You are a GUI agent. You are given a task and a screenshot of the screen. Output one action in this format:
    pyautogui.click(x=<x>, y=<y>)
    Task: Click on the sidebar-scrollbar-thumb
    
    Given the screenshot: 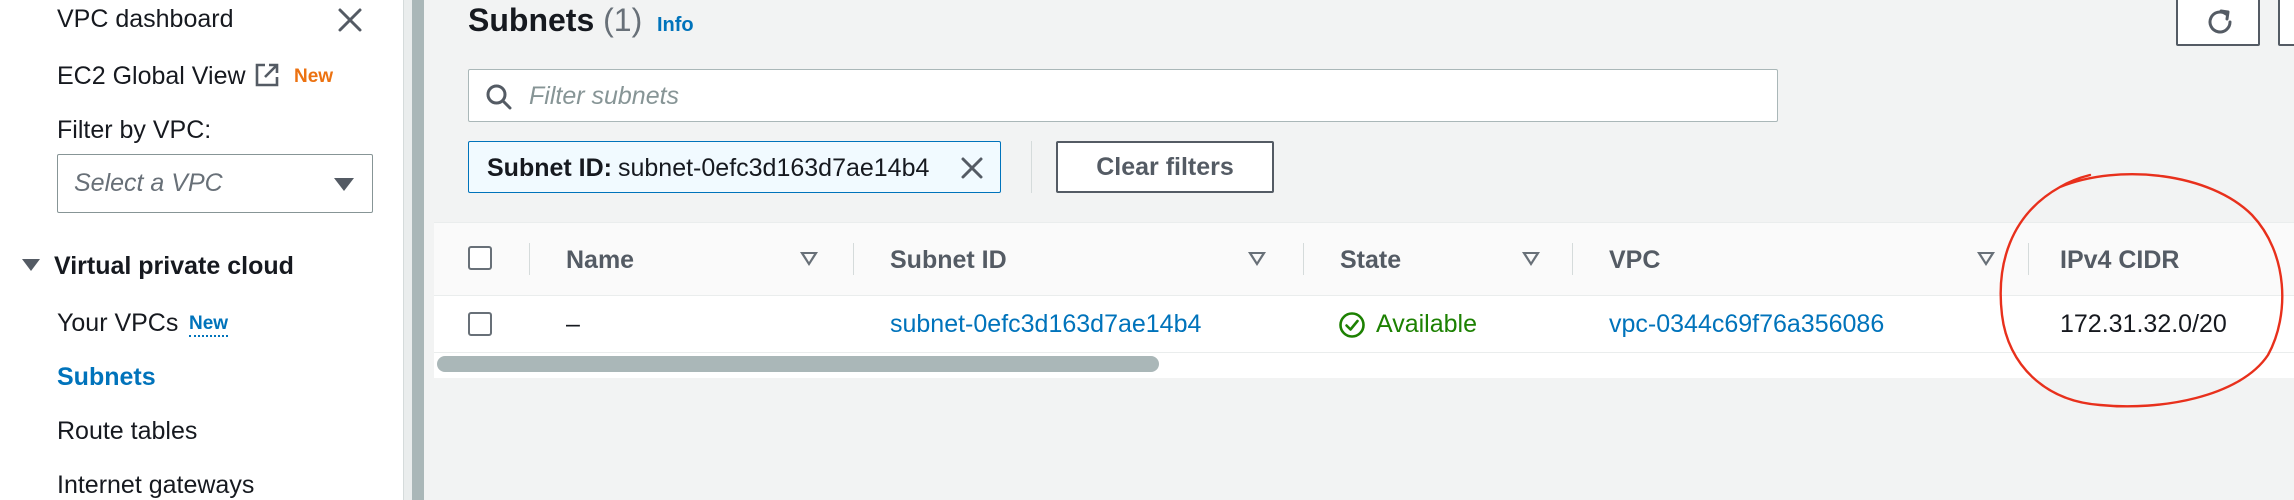 What is the action you would take?
    pyautogui.click(x=418, y=250)
    